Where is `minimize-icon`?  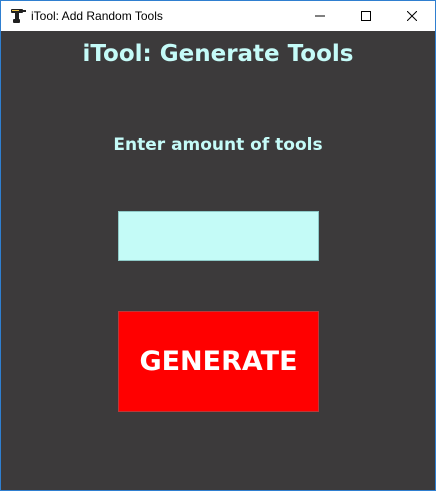
minimize-icon is located at coordinates (320, 16).